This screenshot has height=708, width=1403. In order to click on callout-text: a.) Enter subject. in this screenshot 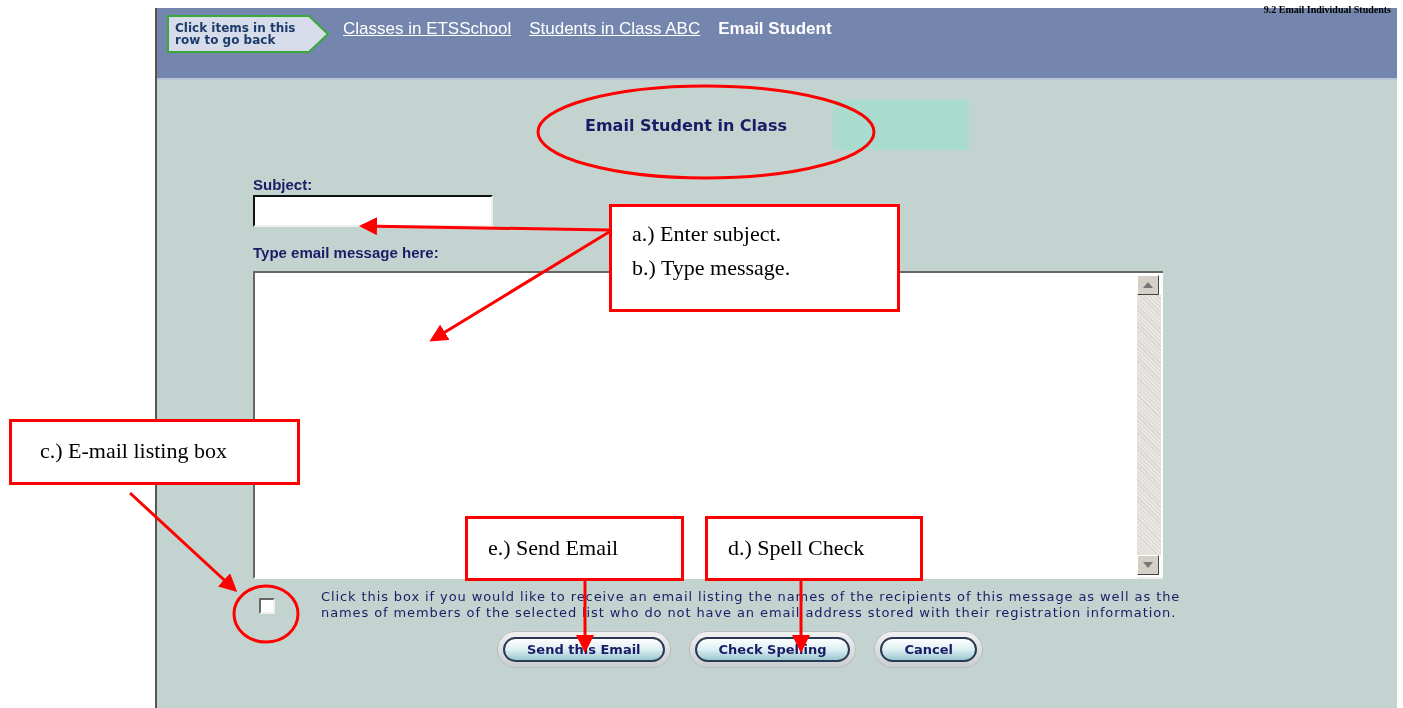, I will do `click(707, 234)`.